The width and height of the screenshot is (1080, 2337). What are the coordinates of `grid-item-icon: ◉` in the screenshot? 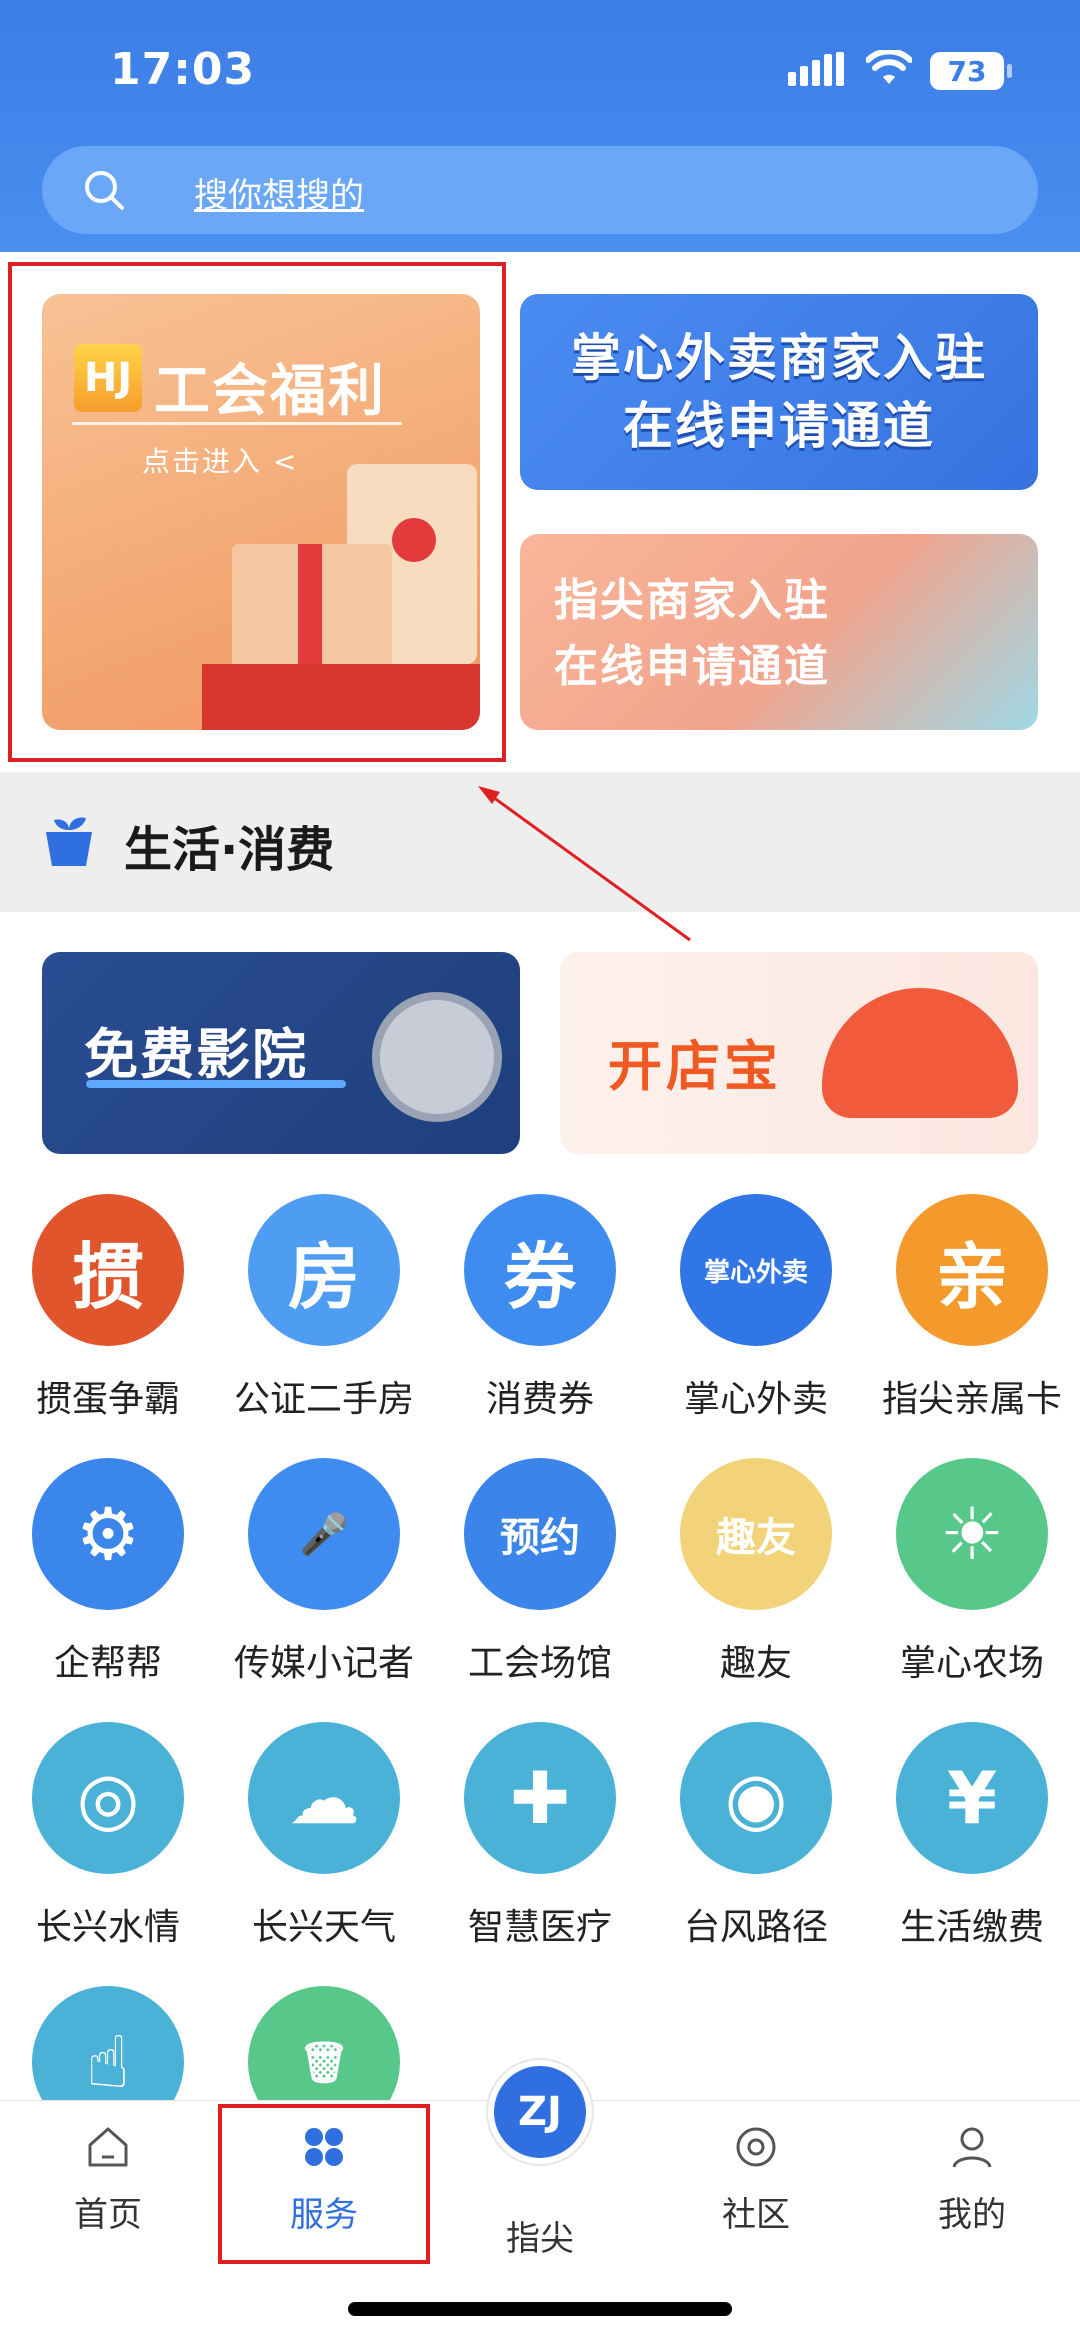 It's located at (756, 1798).